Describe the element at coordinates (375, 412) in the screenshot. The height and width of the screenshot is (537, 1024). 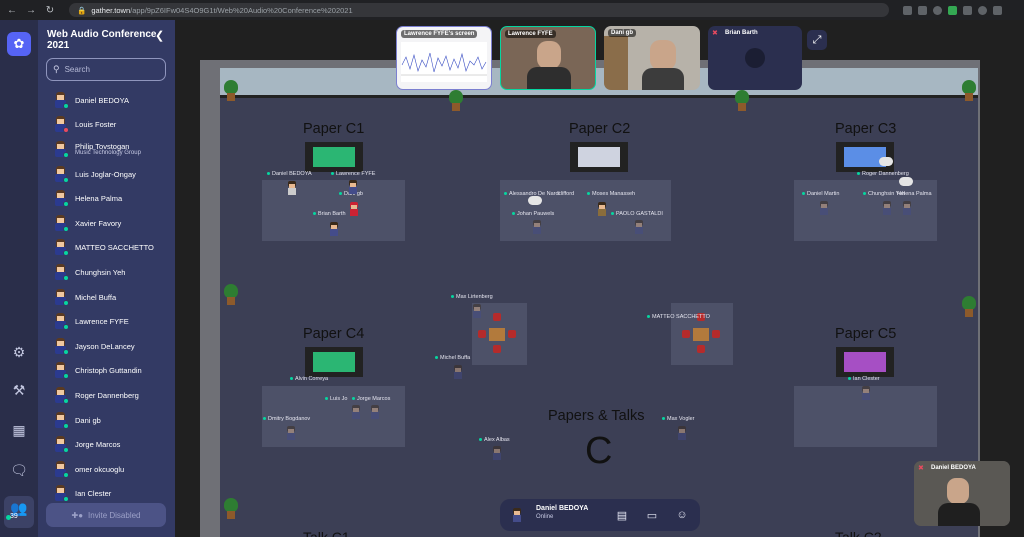
I see `avatar-jorge` at that location.